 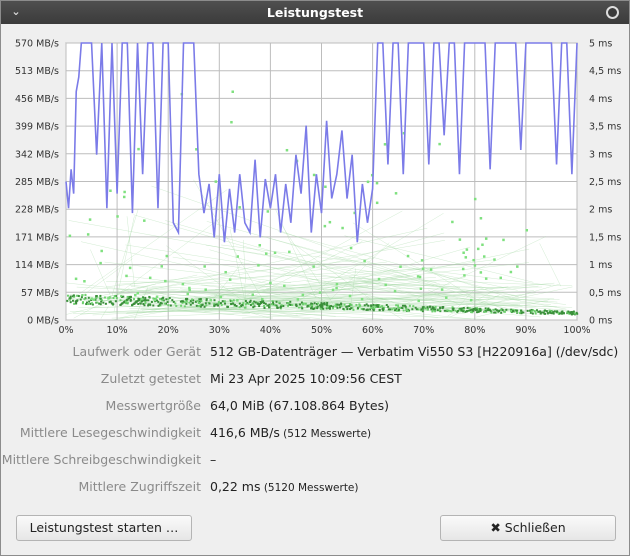 I want to click on info-value-text: –, so click(x=213, y=459).